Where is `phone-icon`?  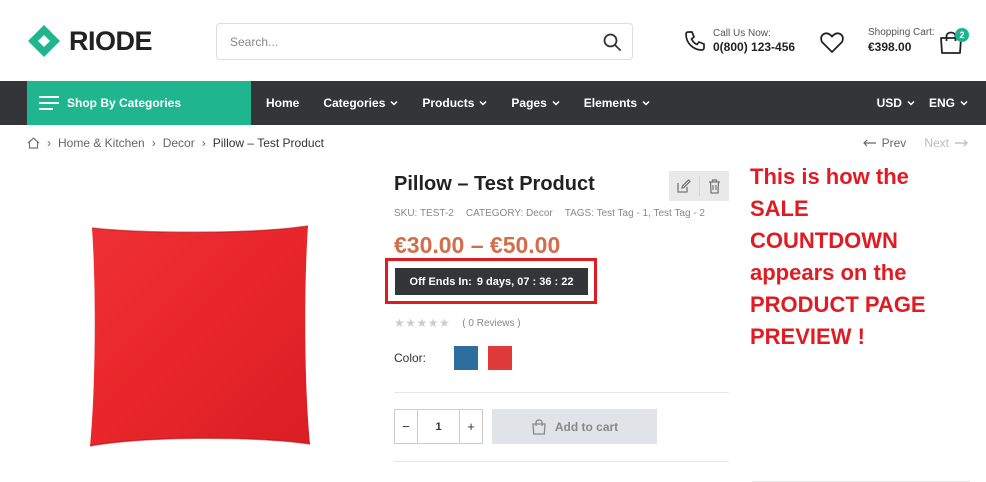 phone-icon is located at coordinates (695, 41).